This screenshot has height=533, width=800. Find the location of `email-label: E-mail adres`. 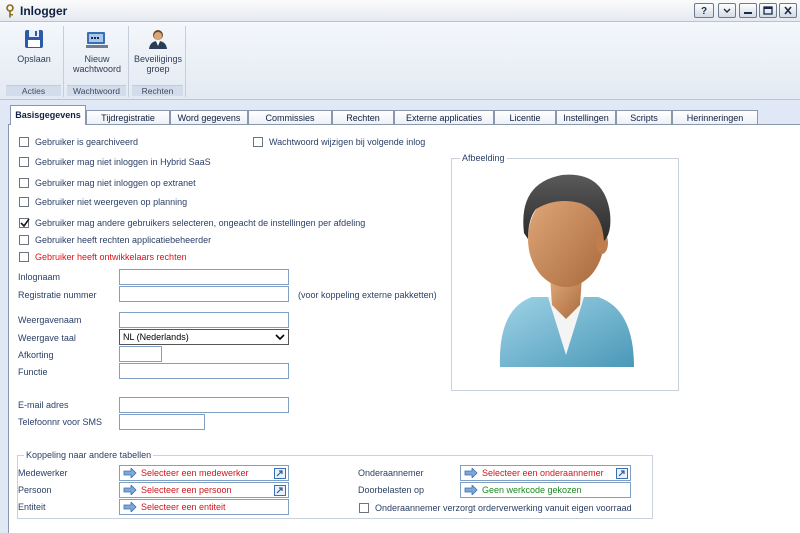

email-label: E-mail adres is located at coordinates (43, 405).